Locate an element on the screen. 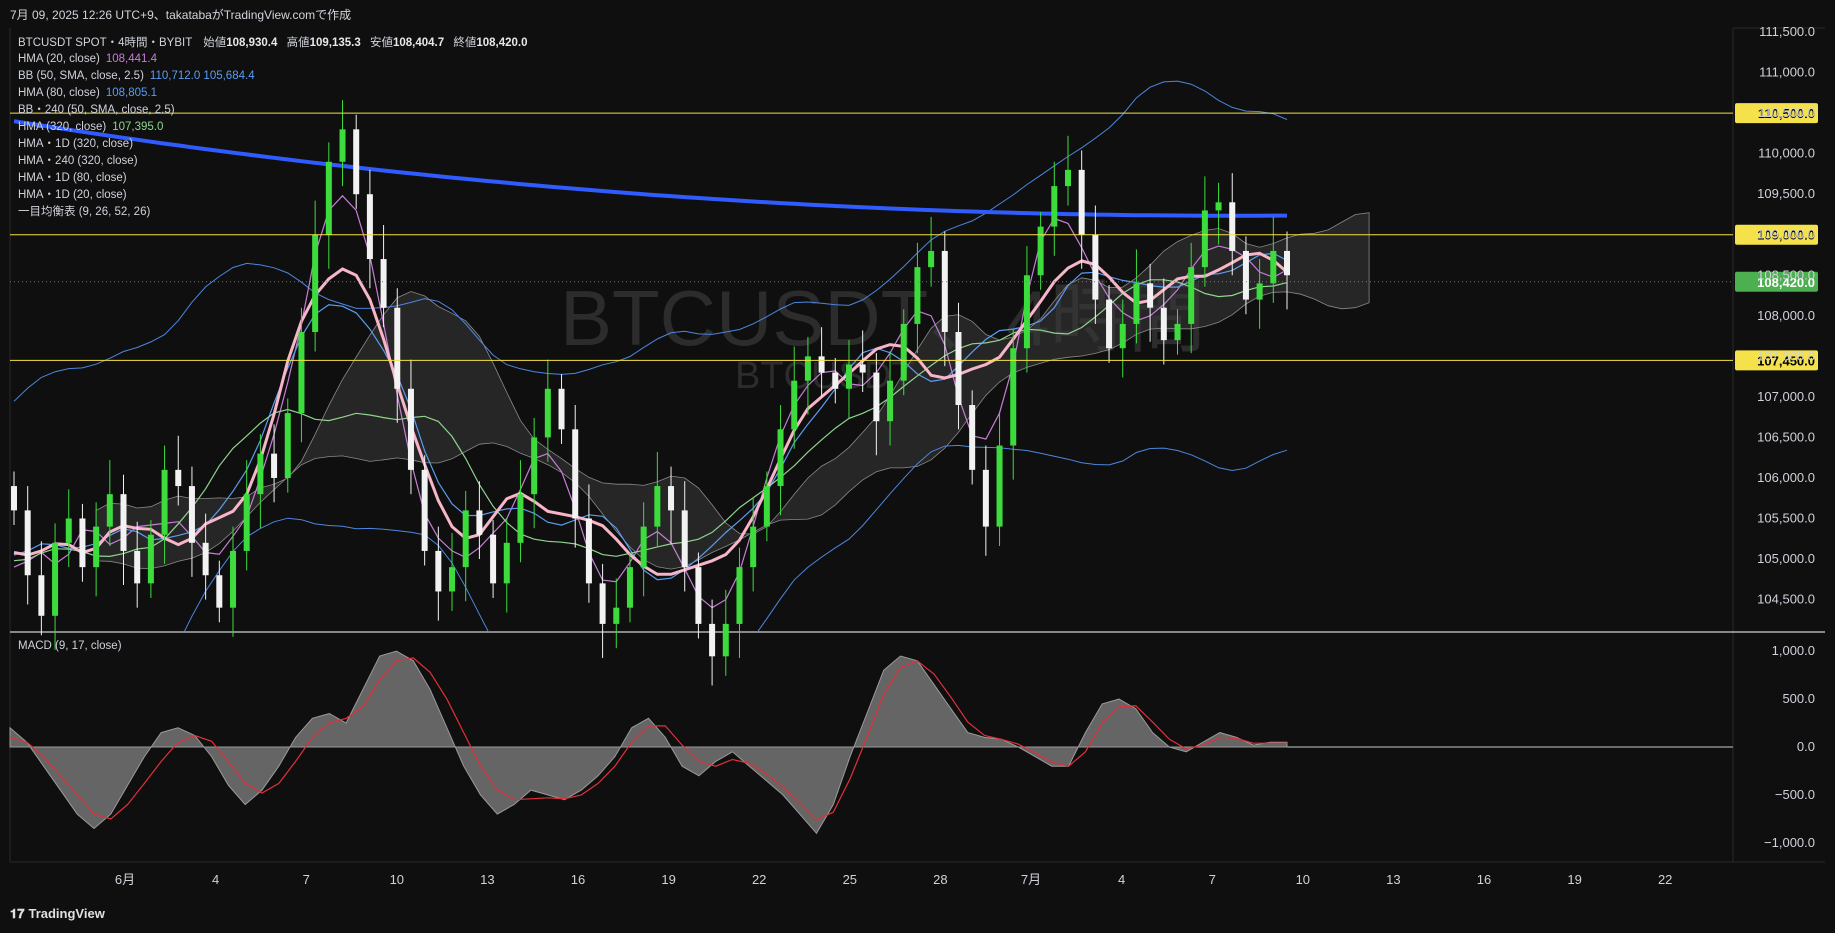 The image size is (1835, 933). price-tick: 108,000.0 is located at coordinates (1786, 315).